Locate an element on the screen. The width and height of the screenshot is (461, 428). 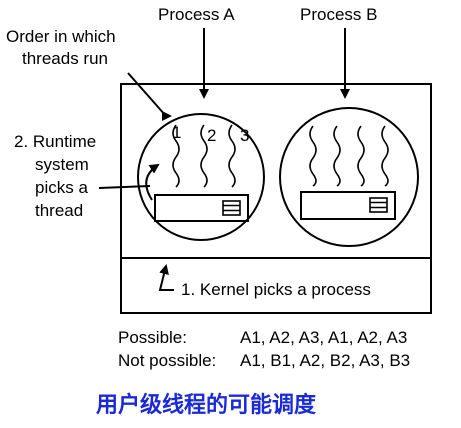
not-possible-label: Not possible: is located at coordinates (167, 360).